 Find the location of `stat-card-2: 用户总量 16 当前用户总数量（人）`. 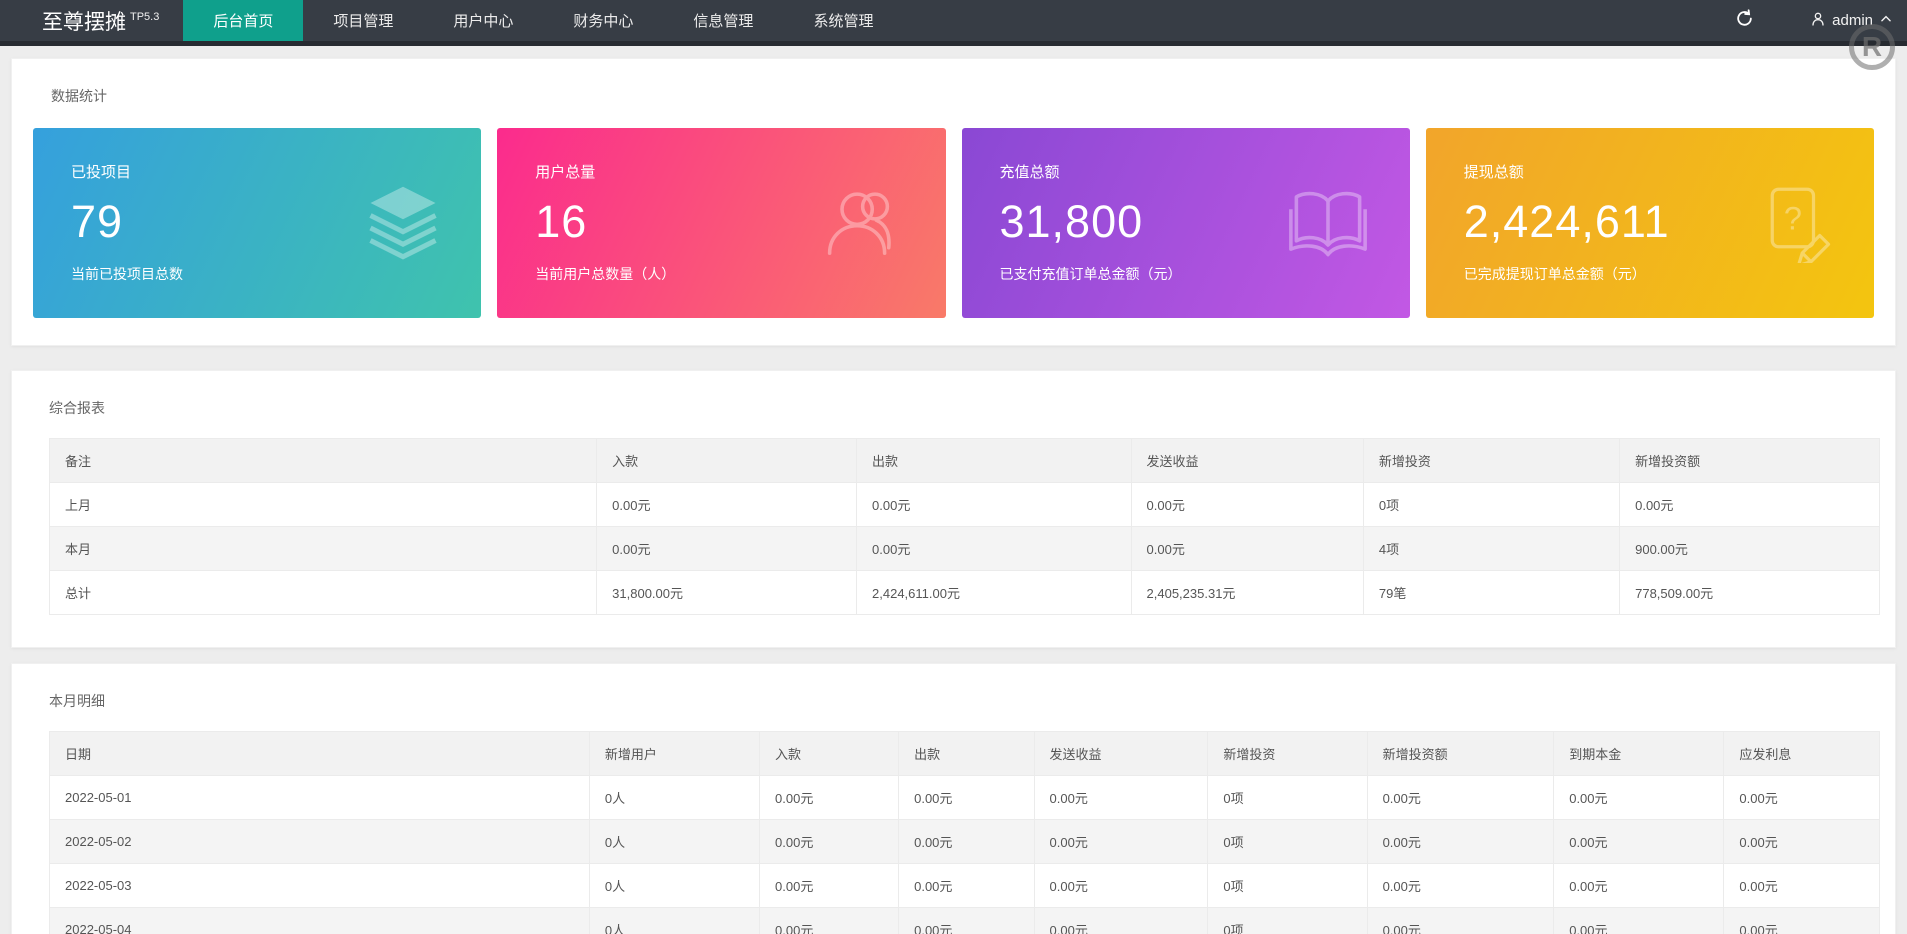

stat-card-2: 用户总量 16 当前用户总数量（人） is located at coordinates (721, 223).